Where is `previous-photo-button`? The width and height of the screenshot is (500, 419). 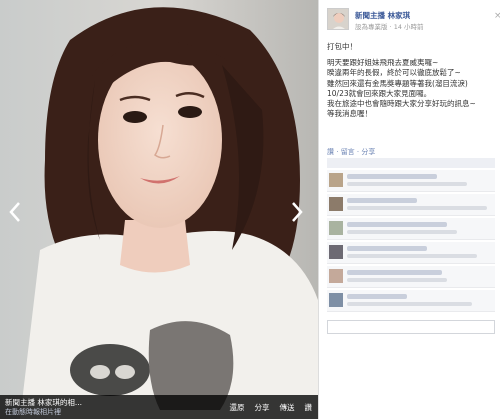
previous-photo-button is located at coordinates (15, 212).